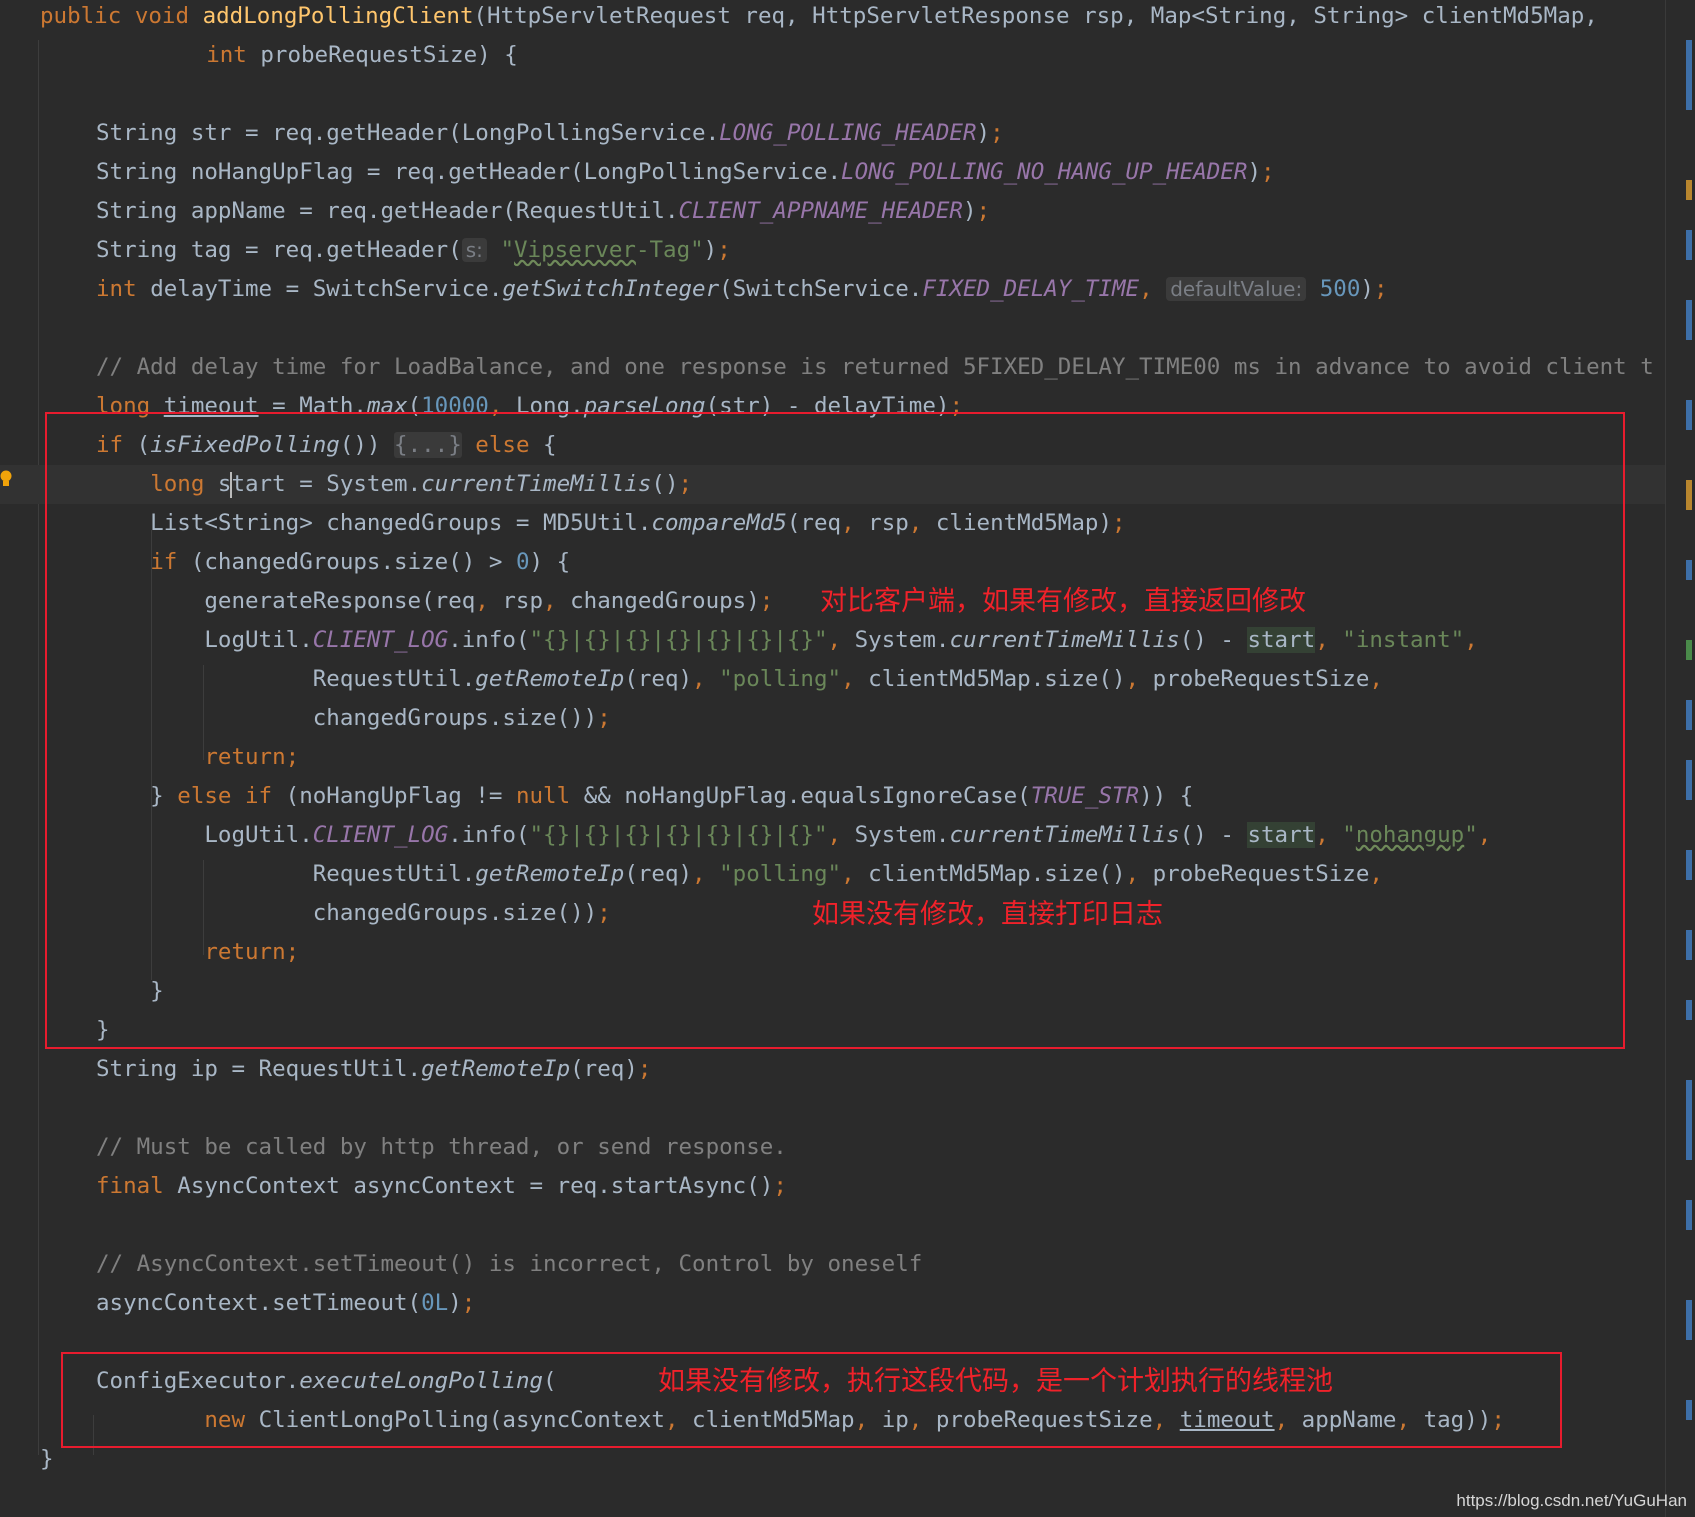 This screenshot has height=1517, width=1695. What do you see at coordinates (326, 289) in the screenshot?
I see `code-token: delayTime = SwitchService.` at bounding box center [326, 289].